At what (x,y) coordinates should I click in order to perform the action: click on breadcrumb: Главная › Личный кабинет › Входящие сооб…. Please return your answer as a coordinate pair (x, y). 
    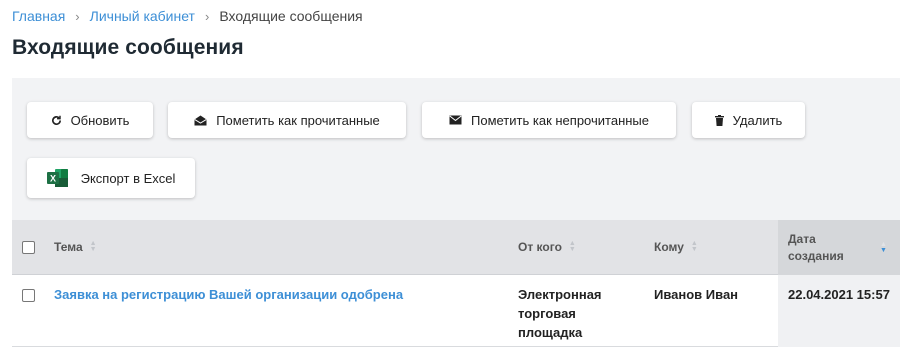
    Looking at the image, I should click on (187, 16).